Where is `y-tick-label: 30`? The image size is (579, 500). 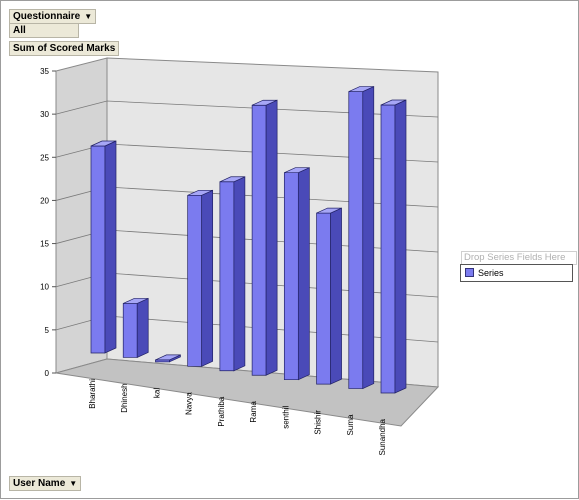
y-tick-label: 30 is located at coordinates (44, 114).